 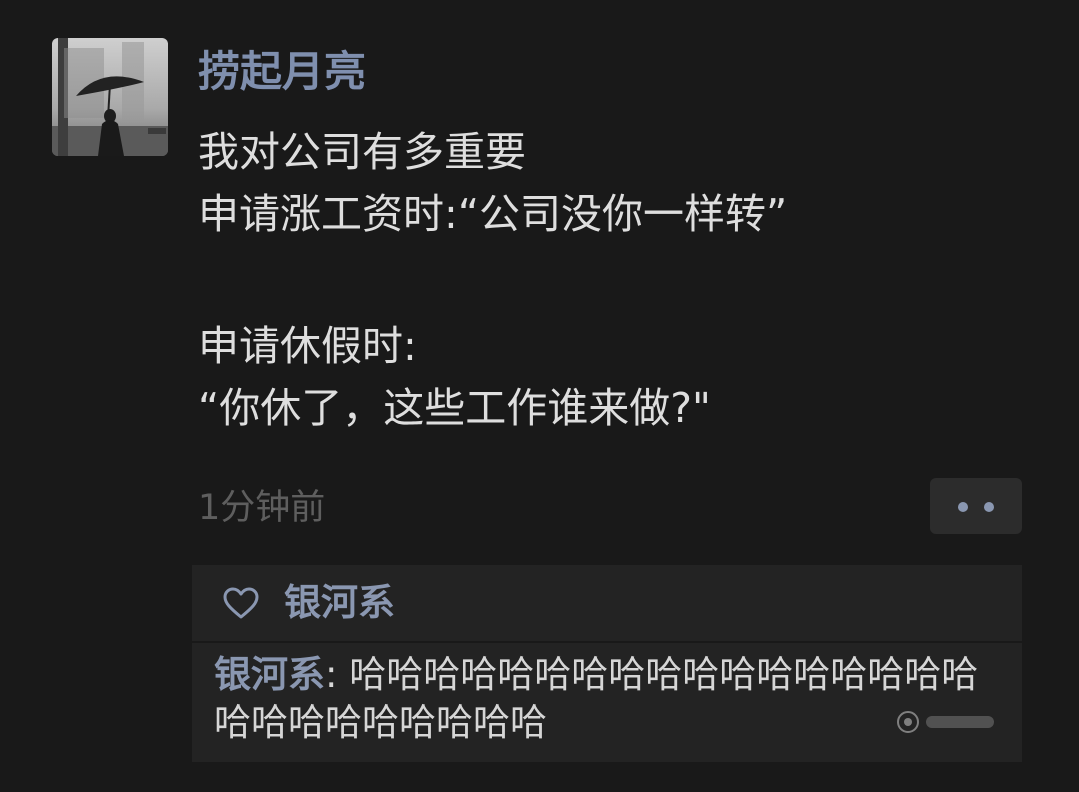 I want to click on post-blank-line, so click(x=628, y=280).